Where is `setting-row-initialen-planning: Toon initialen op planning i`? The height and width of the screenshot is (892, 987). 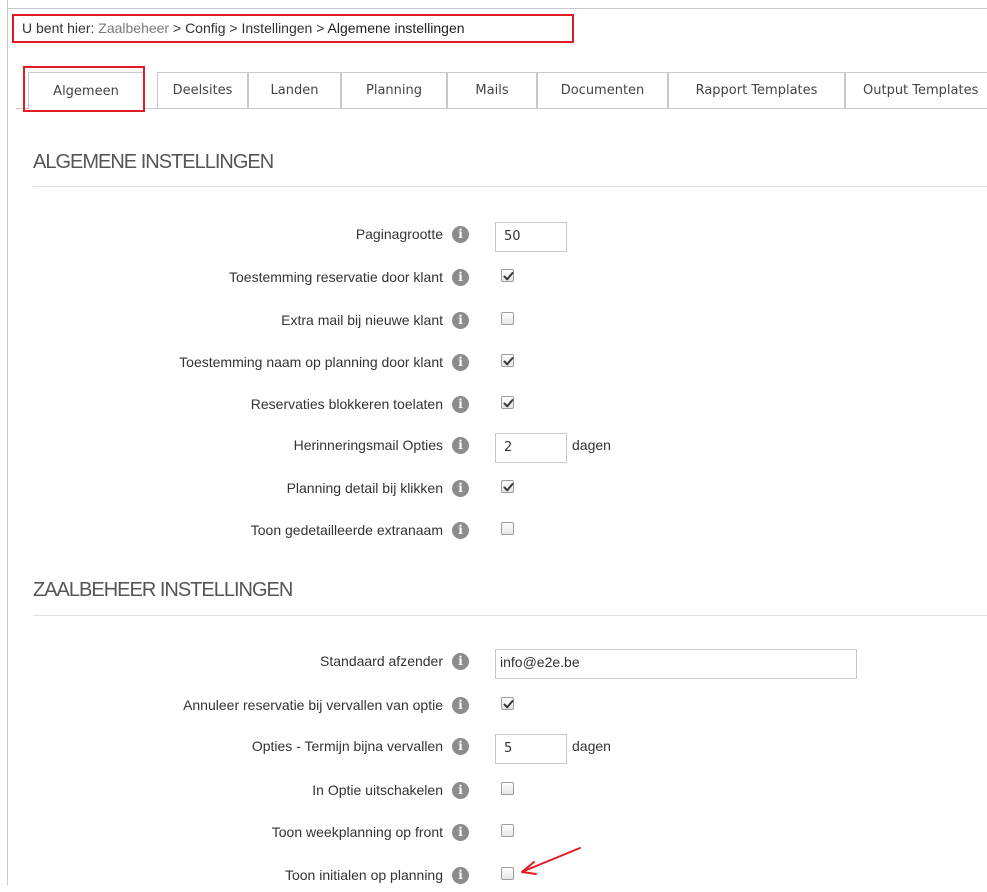
setting-row-initialen-planning: Toon initialen op planning i is located at coordinates (493, 877).